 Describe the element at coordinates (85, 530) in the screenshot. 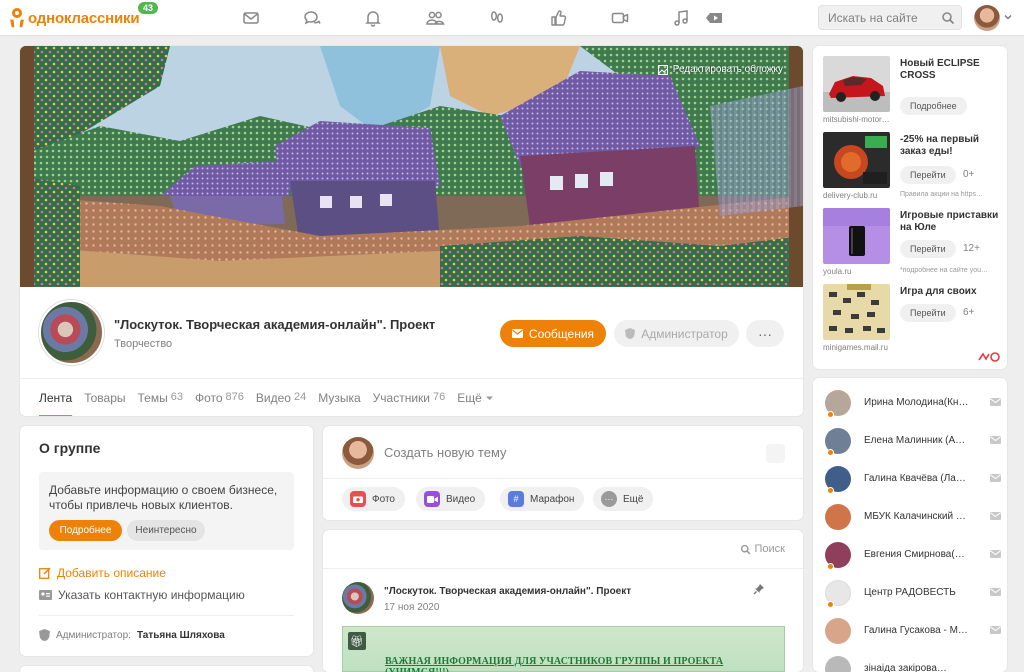

I see `promo-more-button: Подробнее` at that location.